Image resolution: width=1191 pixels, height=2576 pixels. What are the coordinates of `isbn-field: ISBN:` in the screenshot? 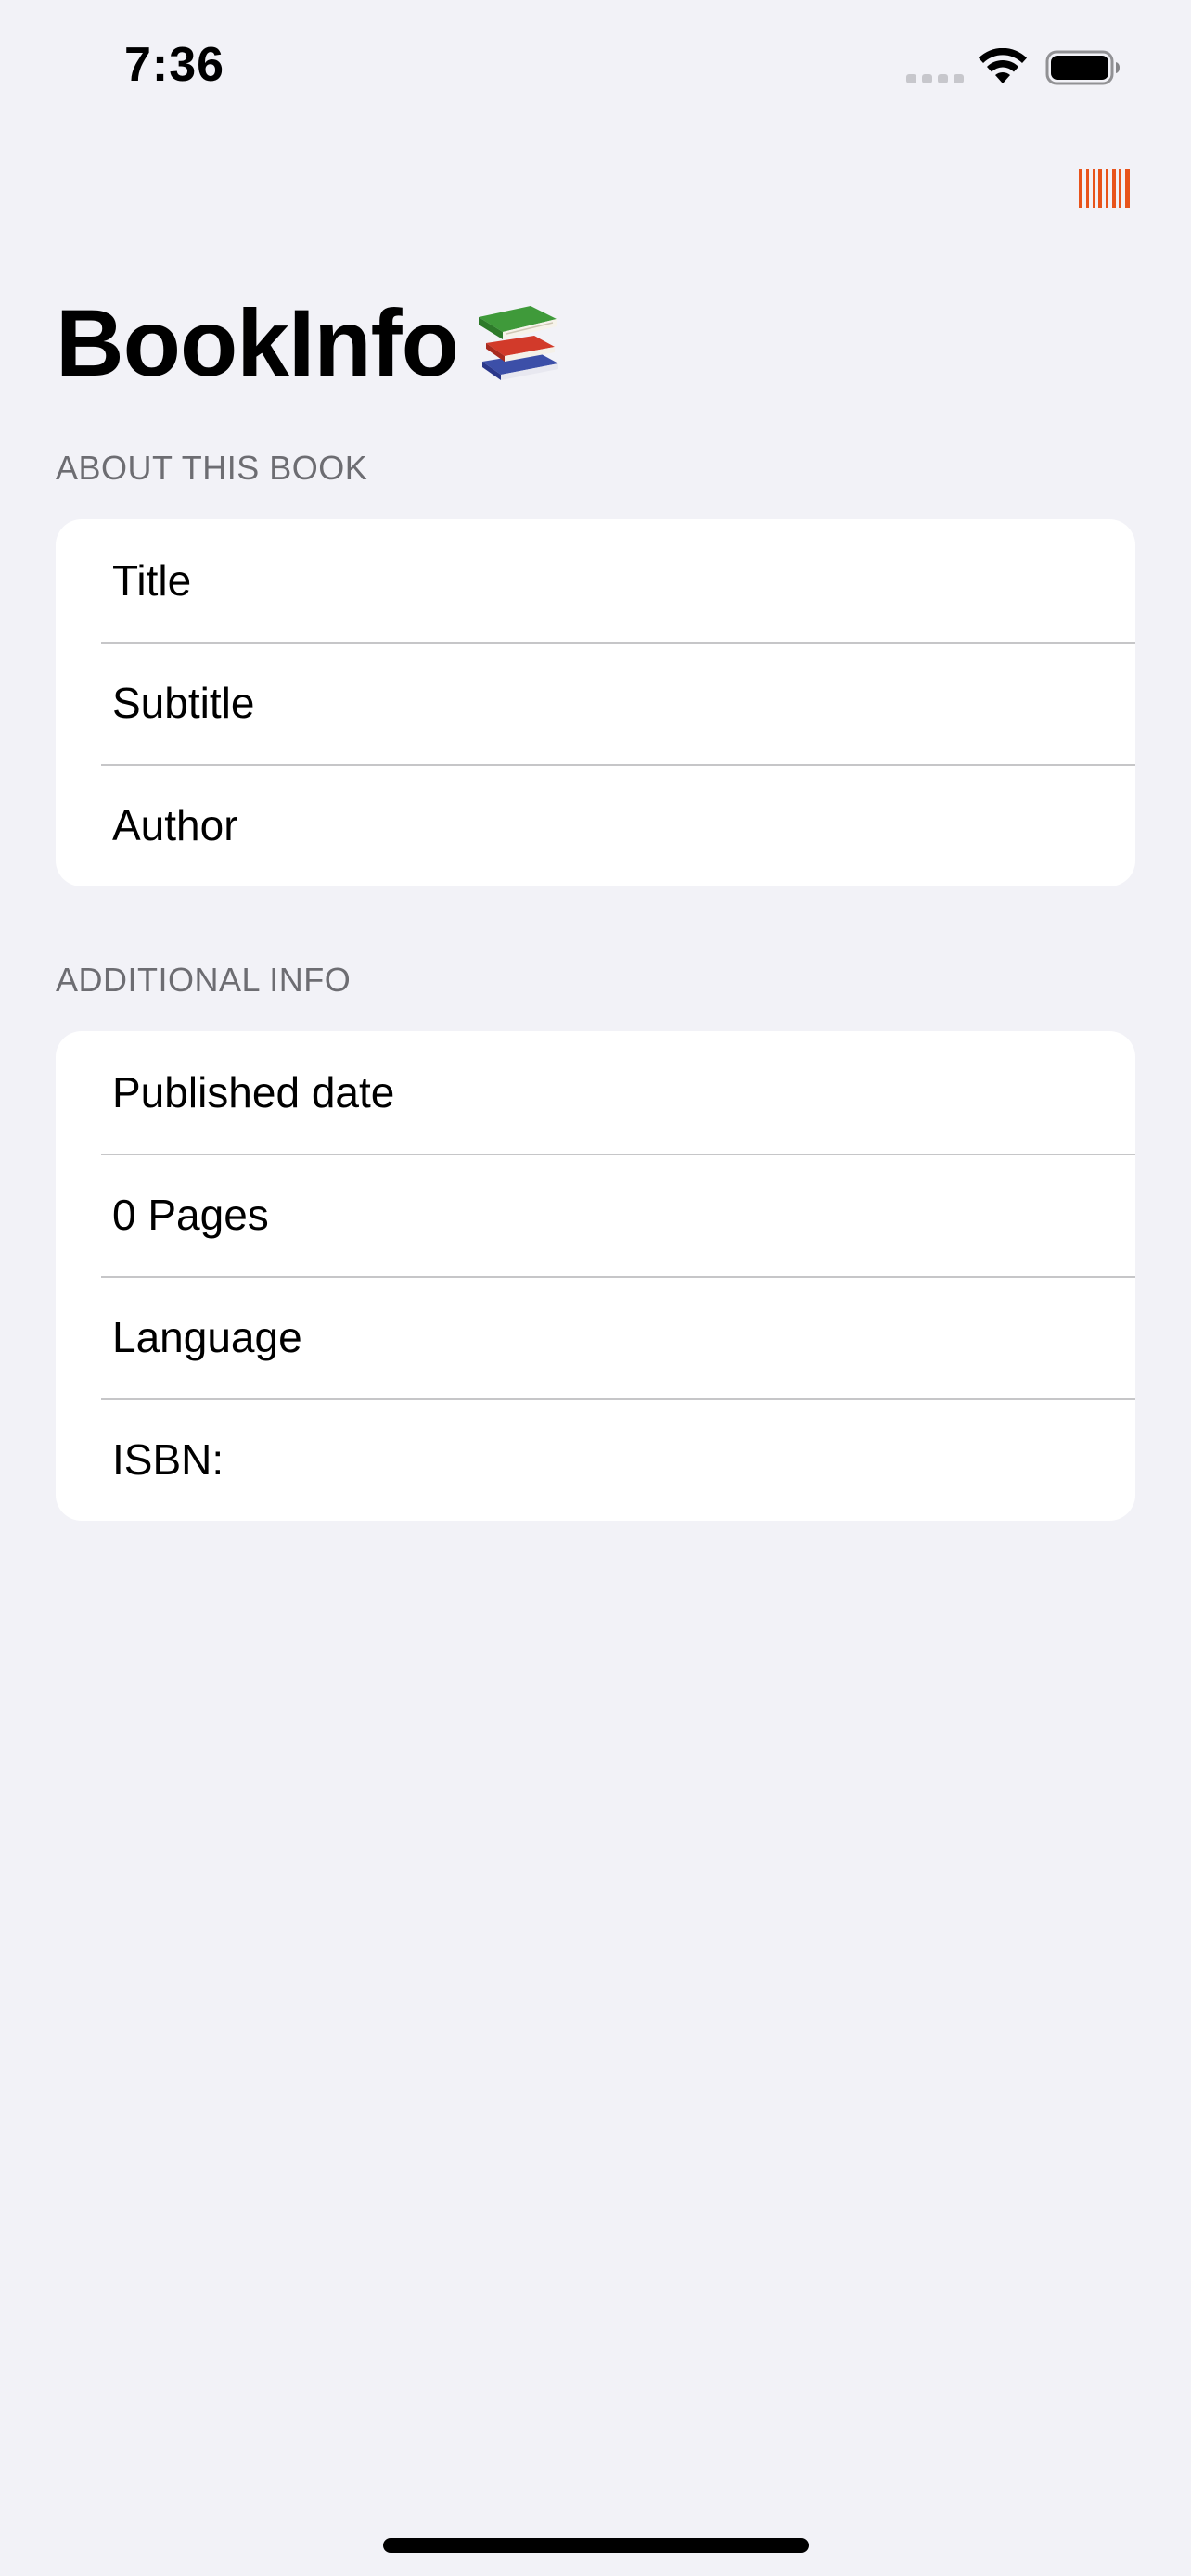 It's located at (595, 1459).